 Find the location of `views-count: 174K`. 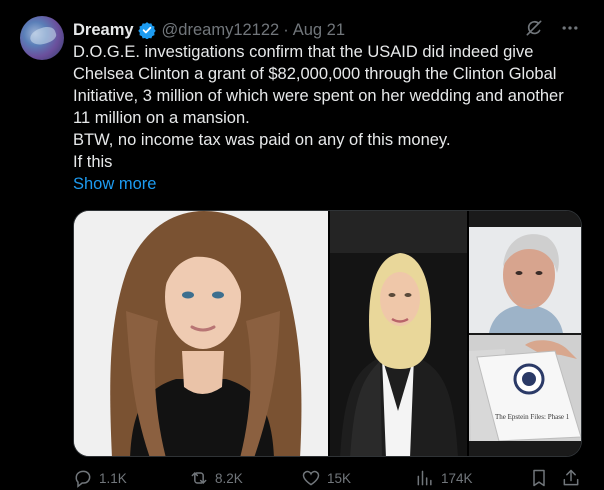

views-count: 174K is located at coordinates (457, 478).